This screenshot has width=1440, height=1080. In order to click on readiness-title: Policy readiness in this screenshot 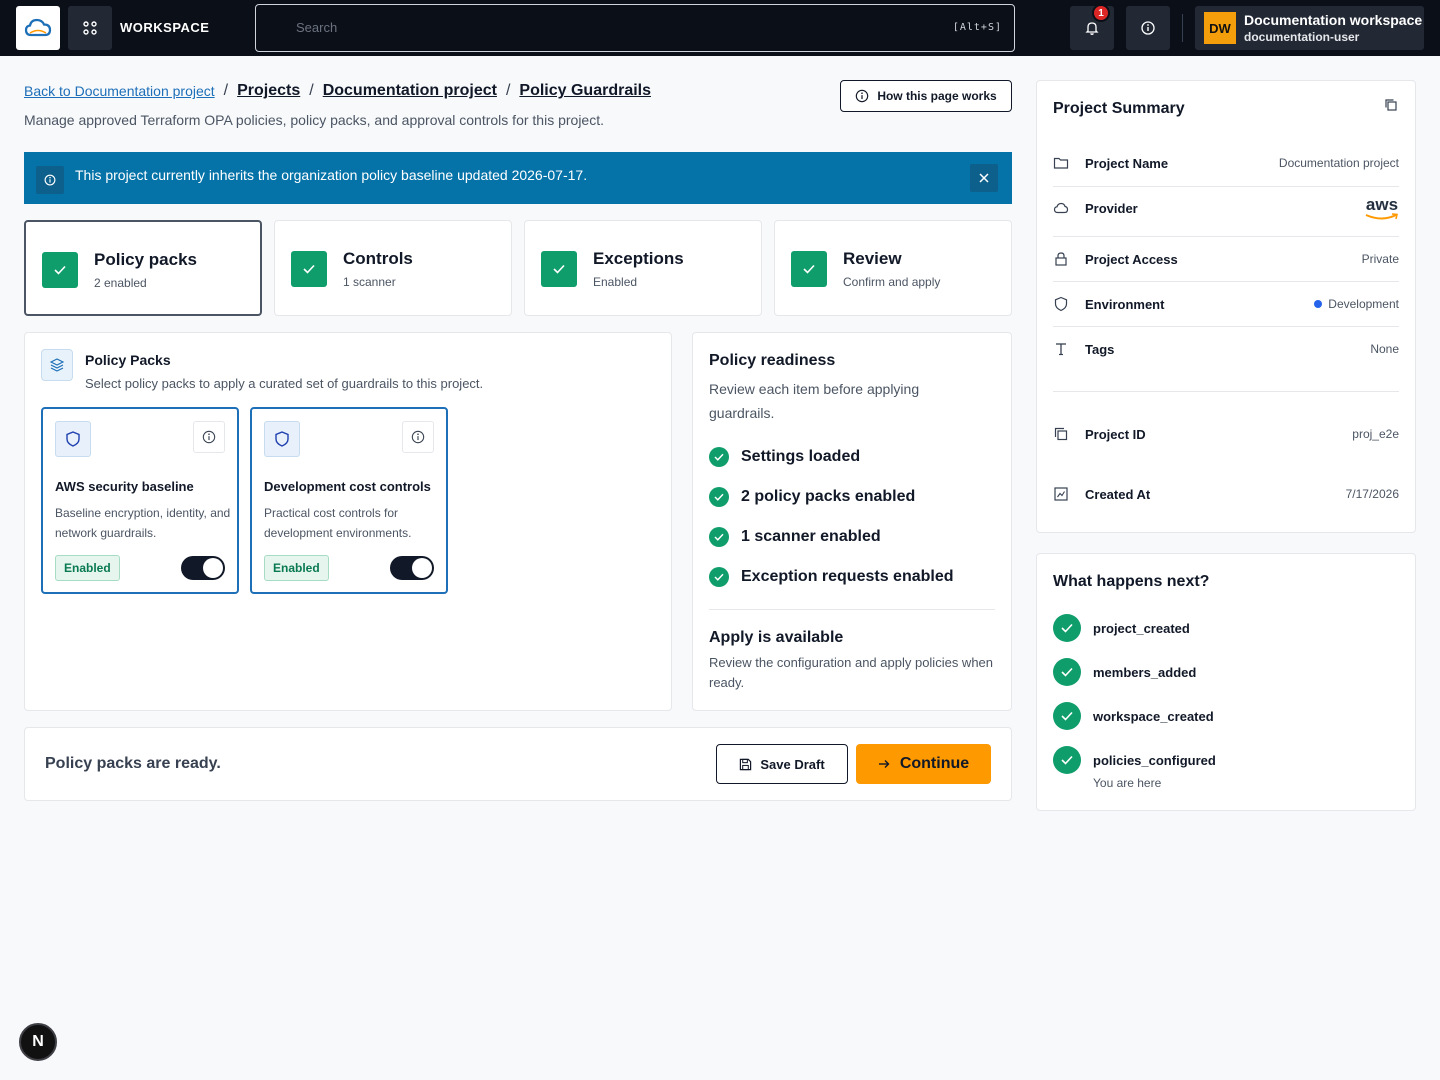, I will do `click(772, 360)`.